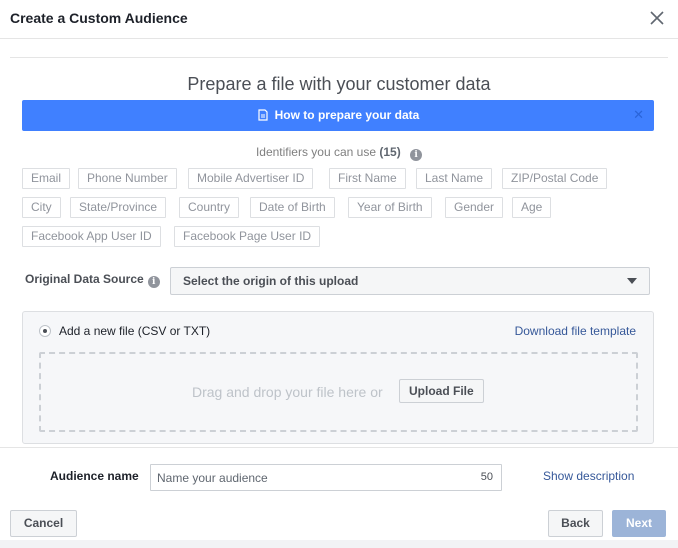  Describe the element at coordinates (94, 476) in the screenshot. I see `audience-name-label: Audience name` at that location.